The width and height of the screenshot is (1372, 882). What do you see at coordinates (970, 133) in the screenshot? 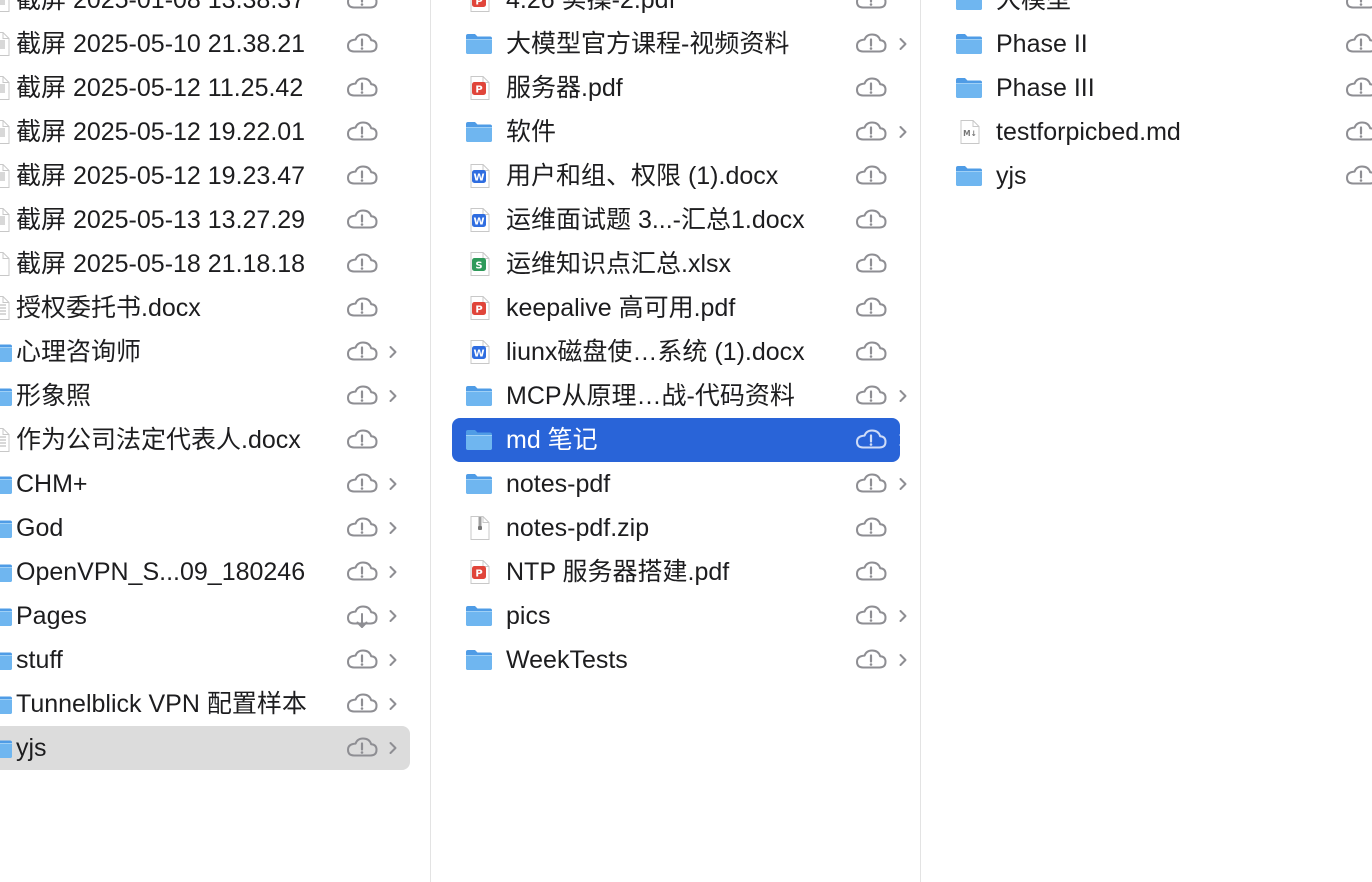
I see `svg-text: M↓` at bounding box center [970, 133].